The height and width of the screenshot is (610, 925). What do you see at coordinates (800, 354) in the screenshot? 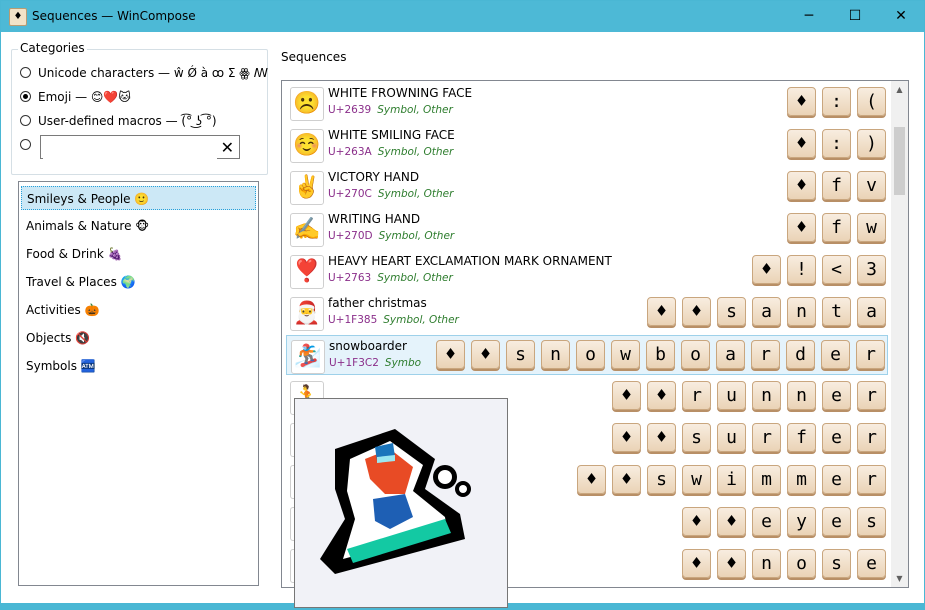
I see `keycap: d` at bounding box center [800, 354].